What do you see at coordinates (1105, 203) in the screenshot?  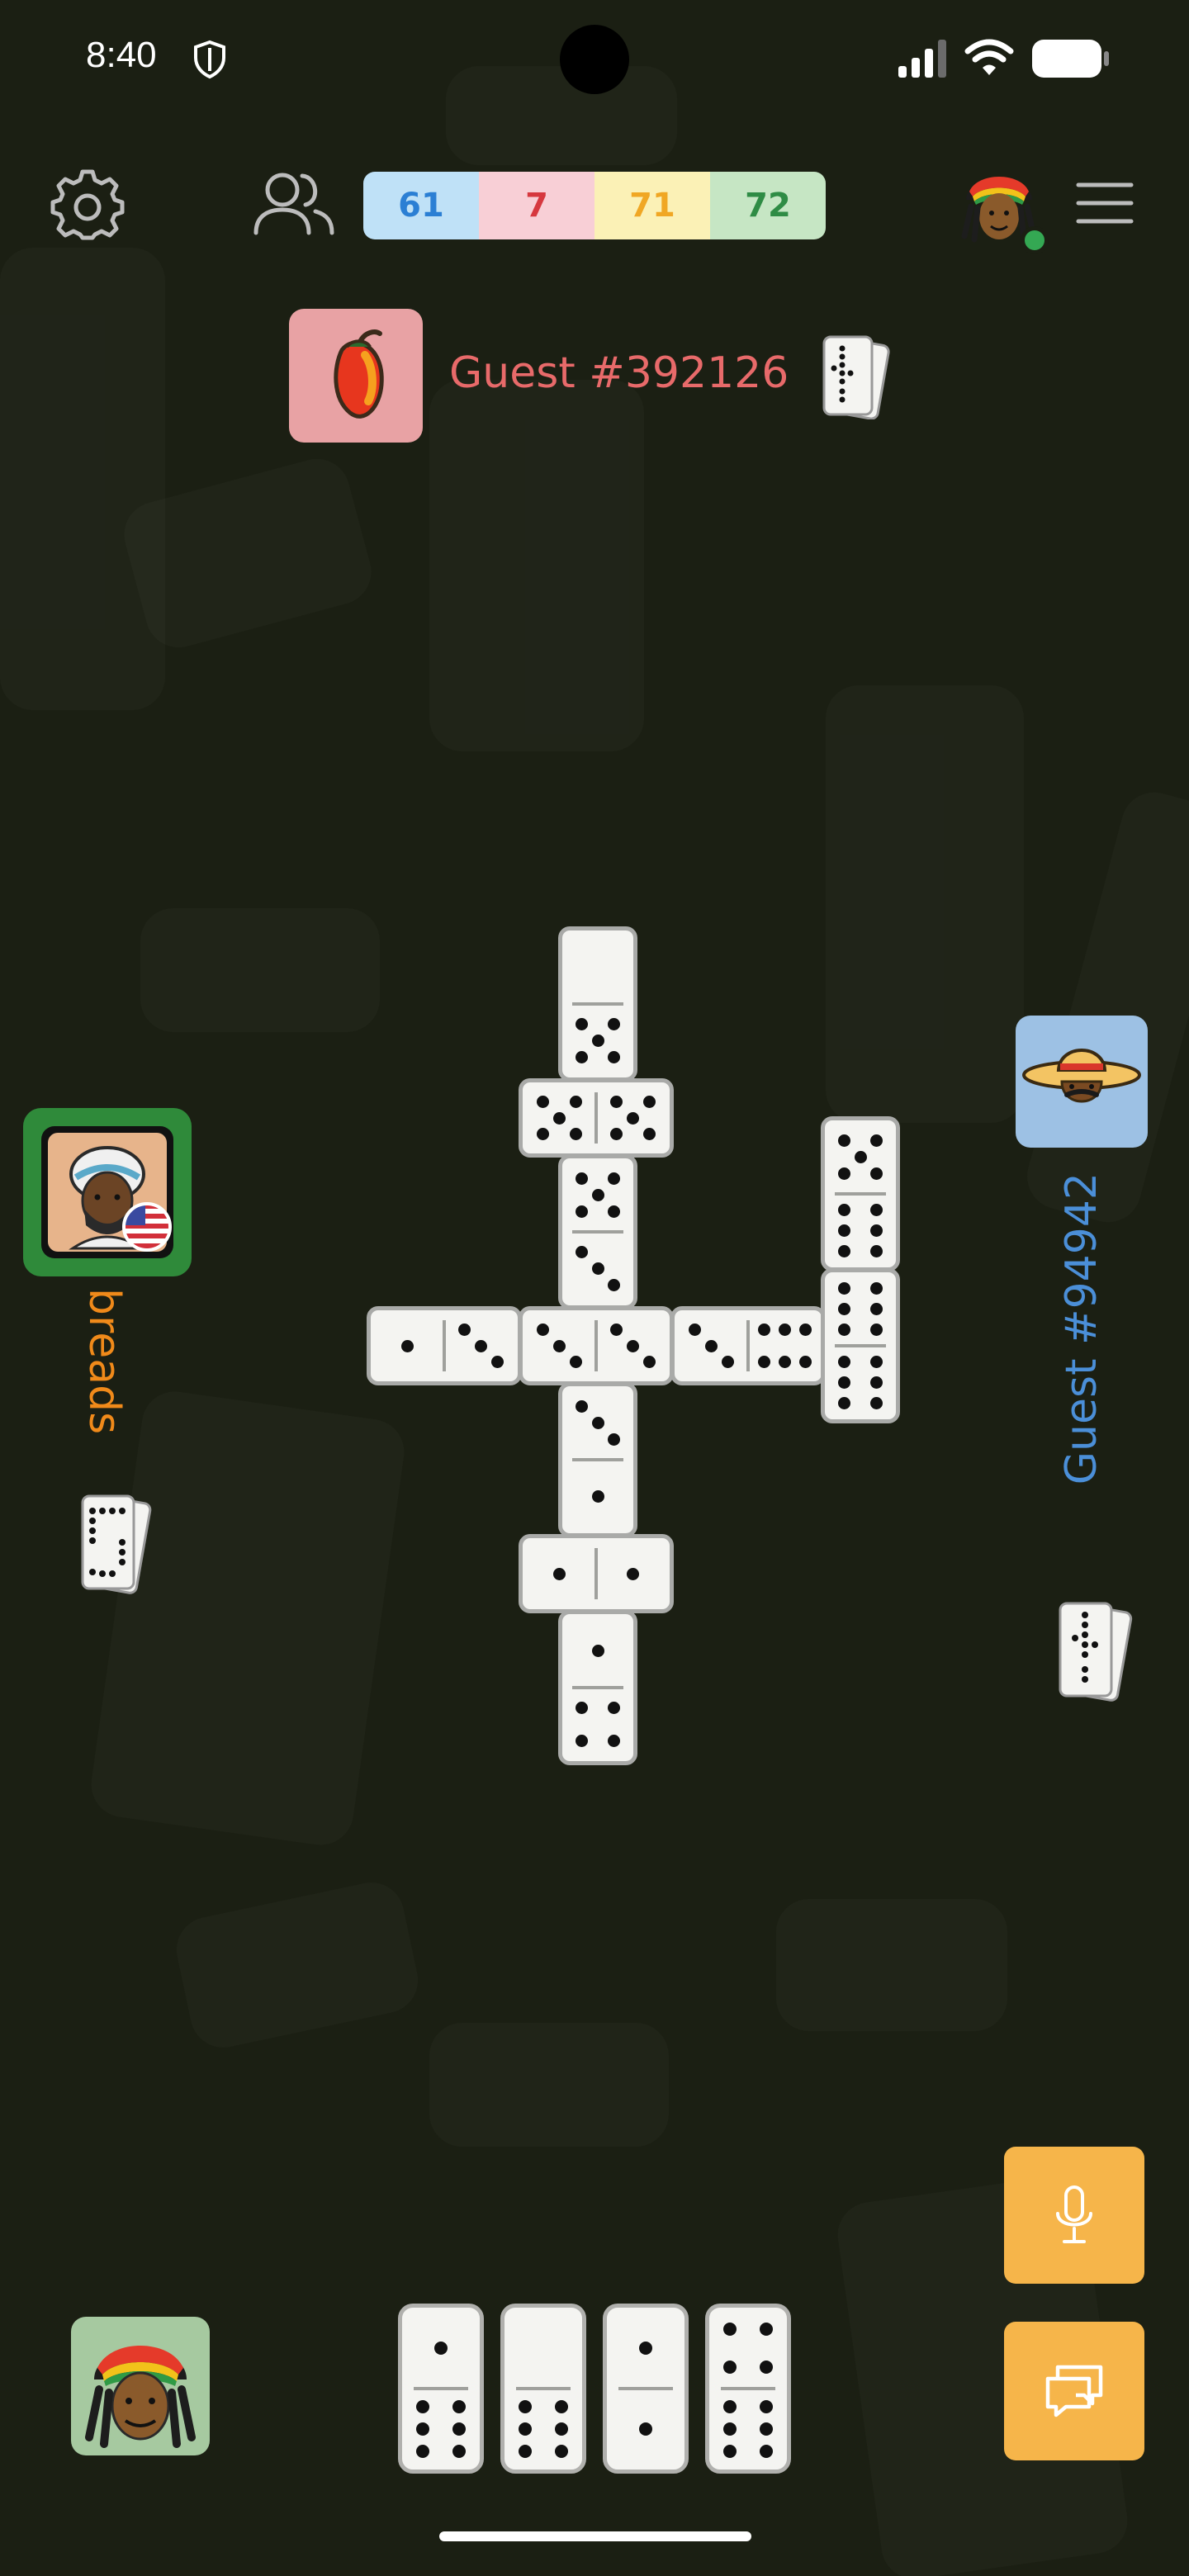 I see `hamburger-icon` at bounding box center [1105, 203].